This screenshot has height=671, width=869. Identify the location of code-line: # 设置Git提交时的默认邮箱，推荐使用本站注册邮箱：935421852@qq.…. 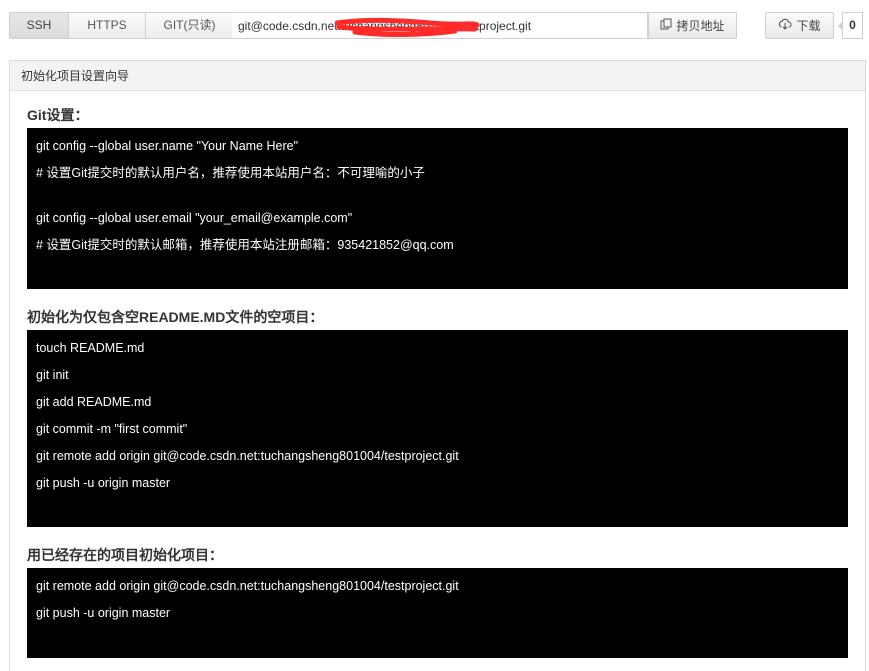
(245, 245).